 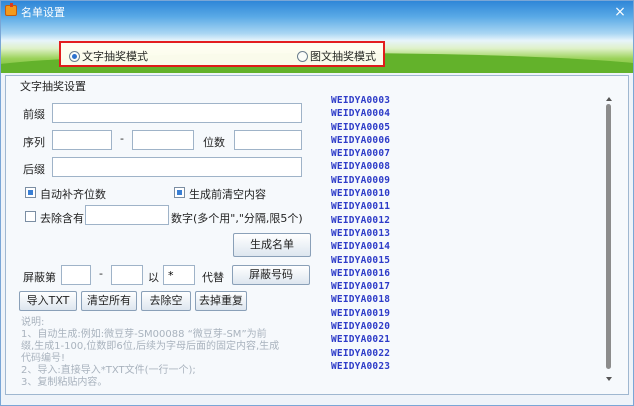 I want to click on close-icon: ×, so click(x=620, y=12).